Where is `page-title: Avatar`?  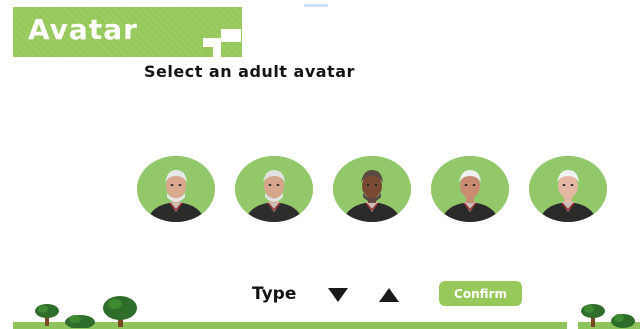
page-title: Avatar is located at coordinates (83, 29).